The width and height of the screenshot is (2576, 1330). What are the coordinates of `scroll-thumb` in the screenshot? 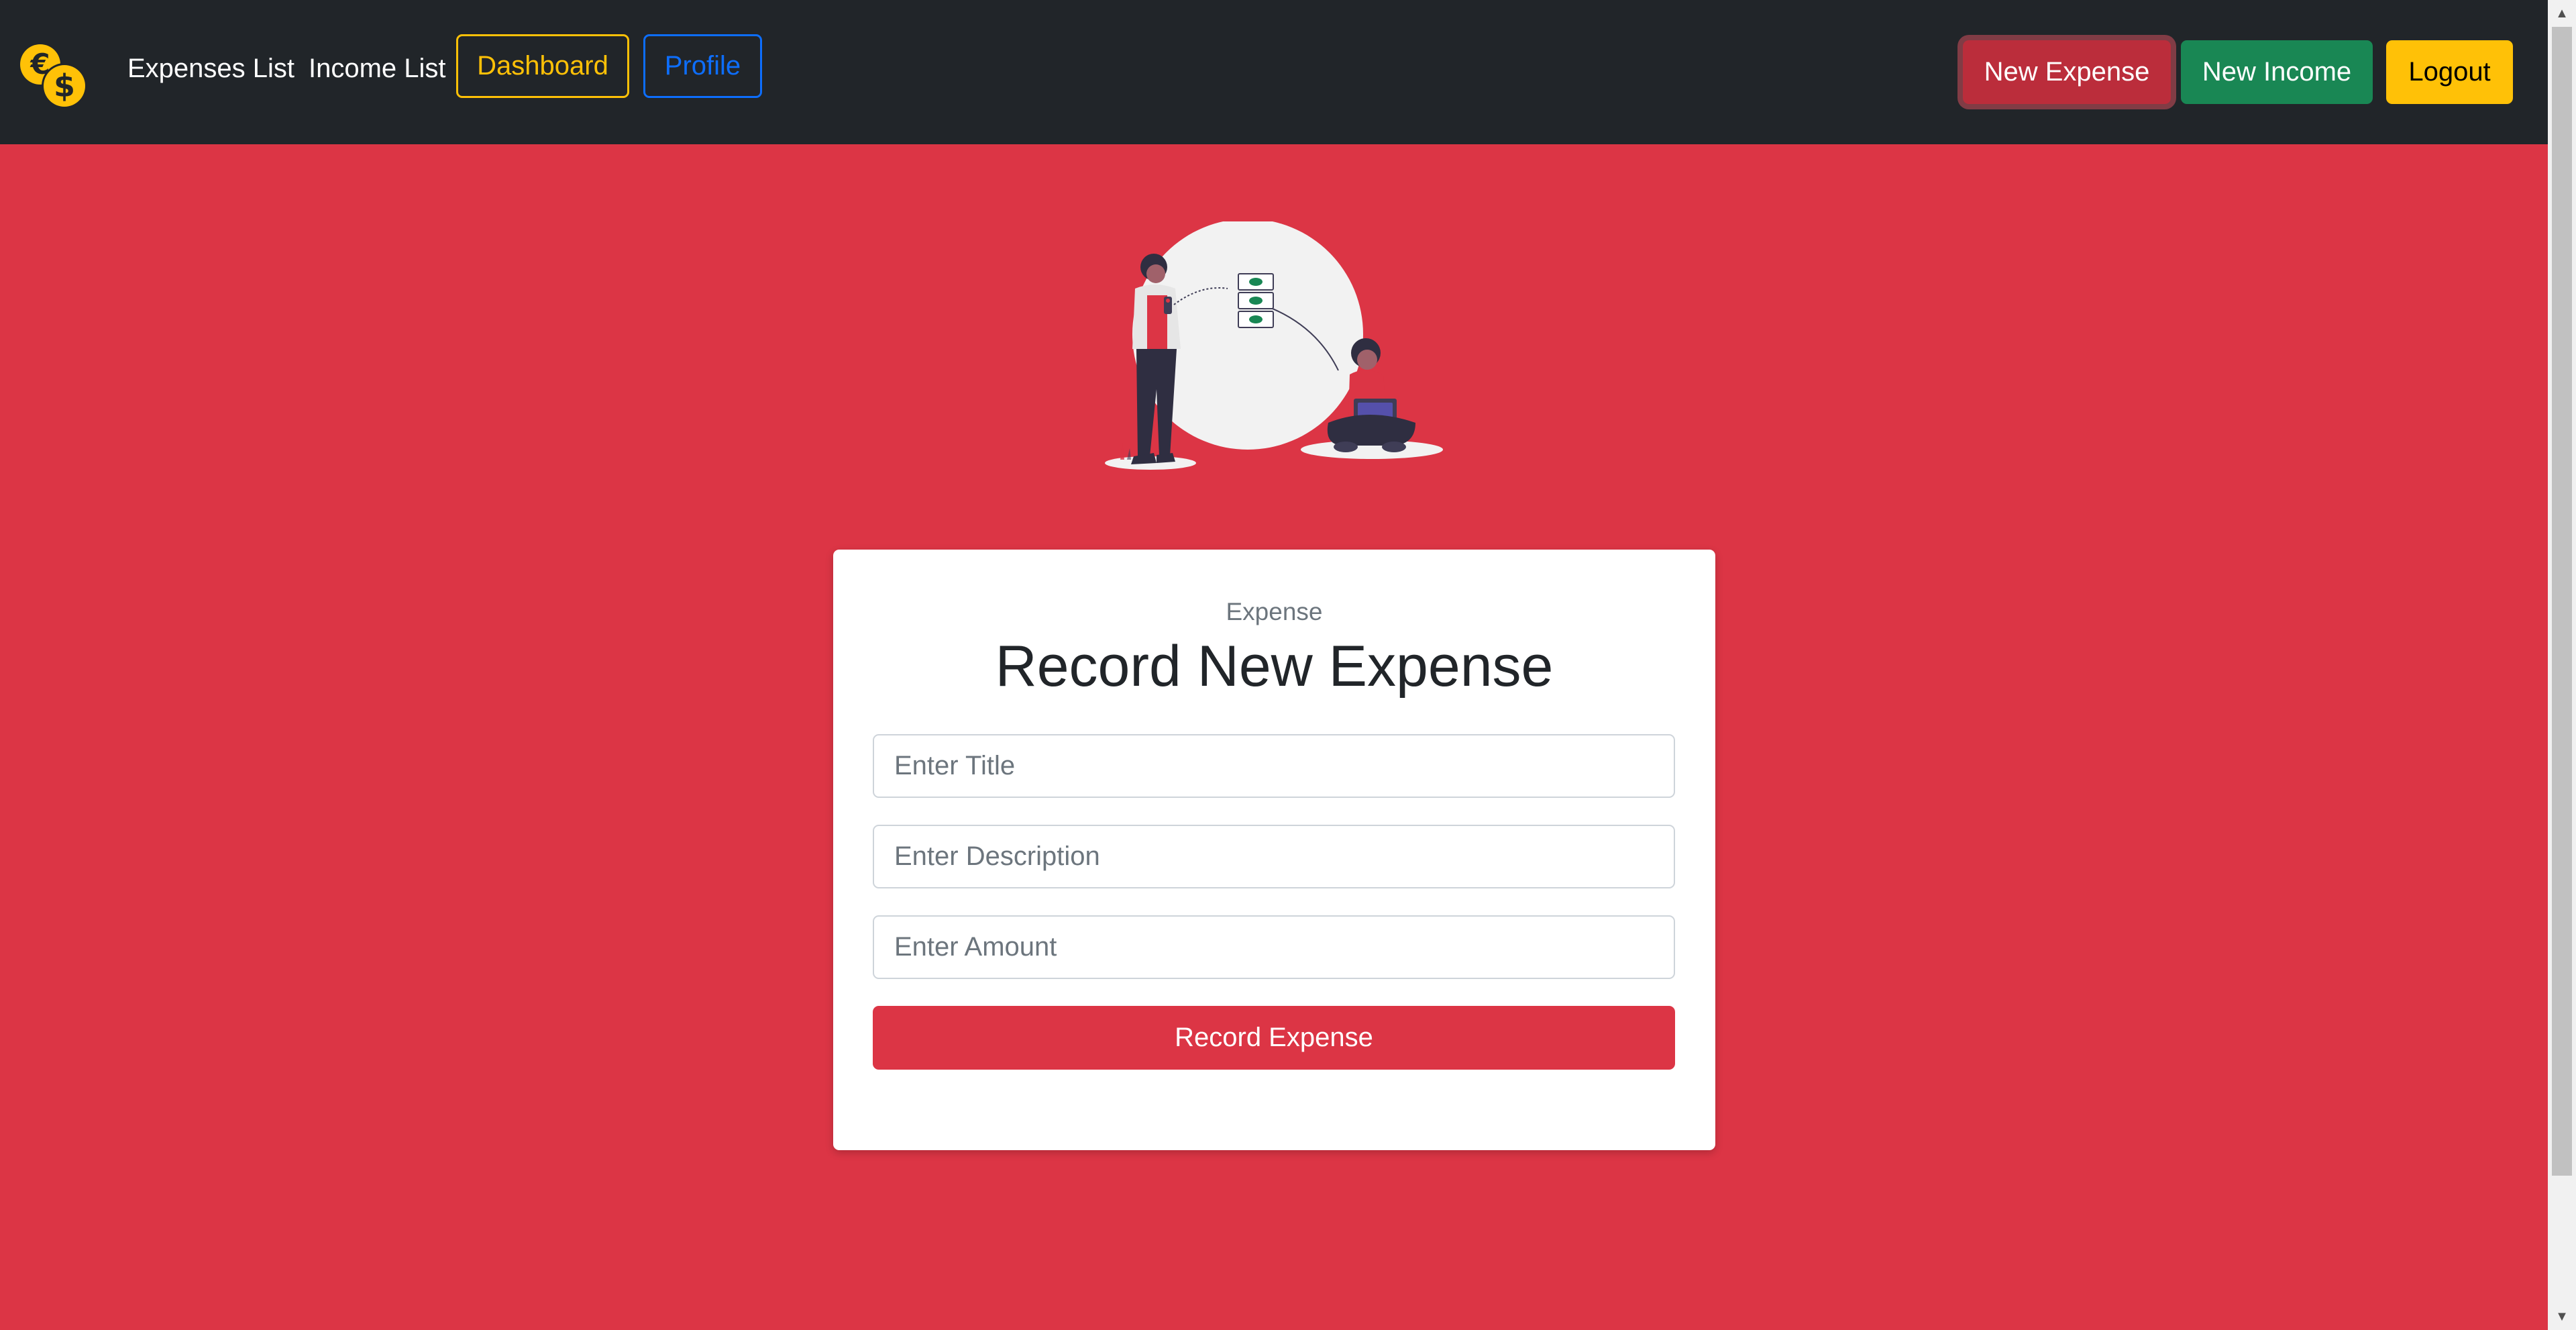 It's located at (2562, 601).